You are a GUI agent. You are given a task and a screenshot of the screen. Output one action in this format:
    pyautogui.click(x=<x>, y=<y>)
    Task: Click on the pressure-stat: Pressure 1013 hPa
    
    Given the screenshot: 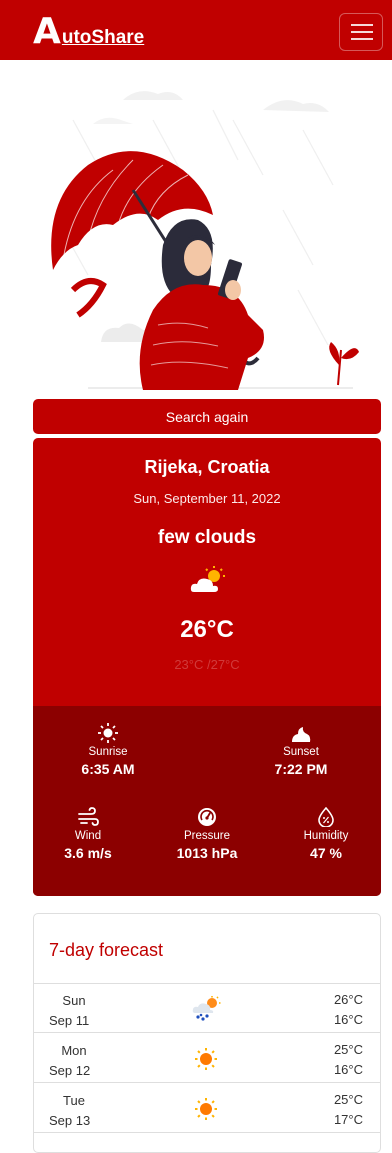 What is the action you would take?
    pyautogui.click(x=207, y=833)
    